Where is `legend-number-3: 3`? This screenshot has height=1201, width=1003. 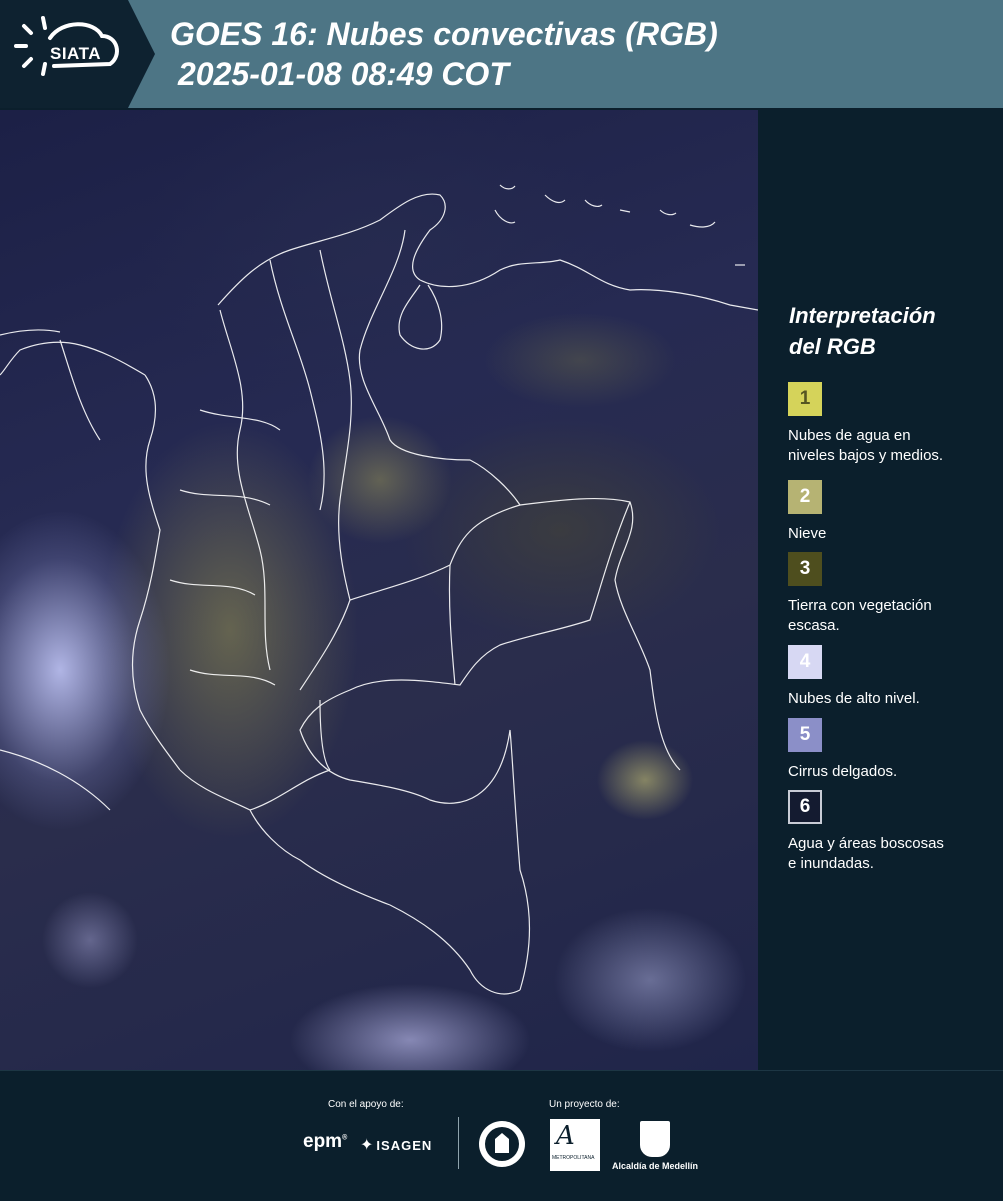
legend-number-3: 3 is located at coordinates (805, 568).